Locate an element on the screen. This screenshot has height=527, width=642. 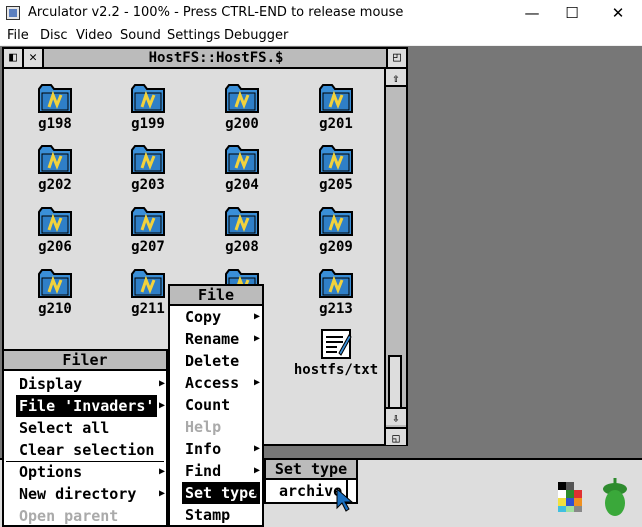
icon-label: g207 is located at coordinates (148, 247).